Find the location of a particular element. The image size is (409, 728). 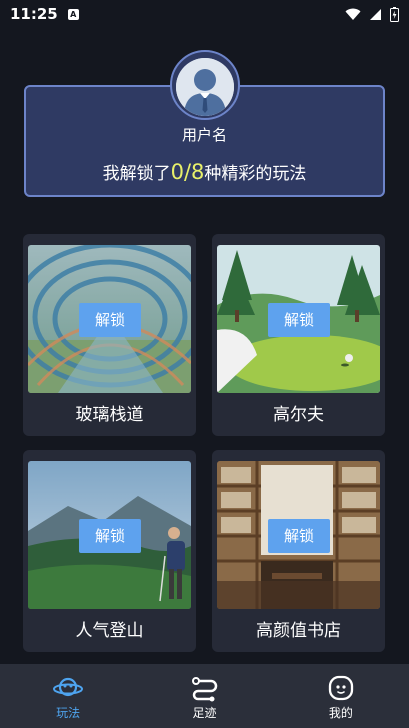

card-golf: 解锁 高尔夫 is located at coordinates (298, 335).